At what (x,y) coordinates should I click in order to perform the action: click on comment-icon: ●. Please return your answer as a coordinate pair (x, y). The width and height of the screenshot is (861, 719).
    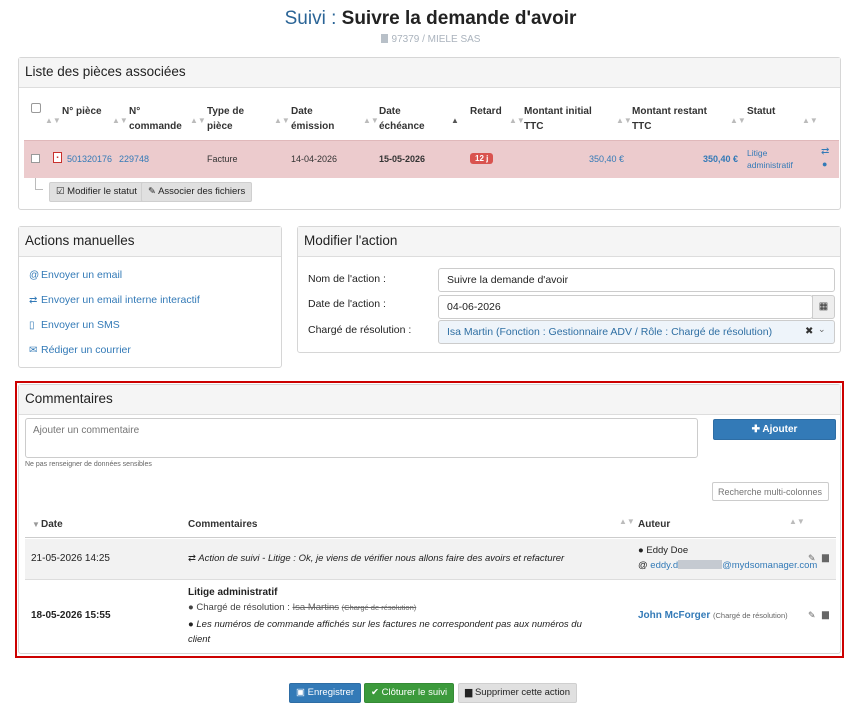
    Looking at the image, I should click on (191, 624).